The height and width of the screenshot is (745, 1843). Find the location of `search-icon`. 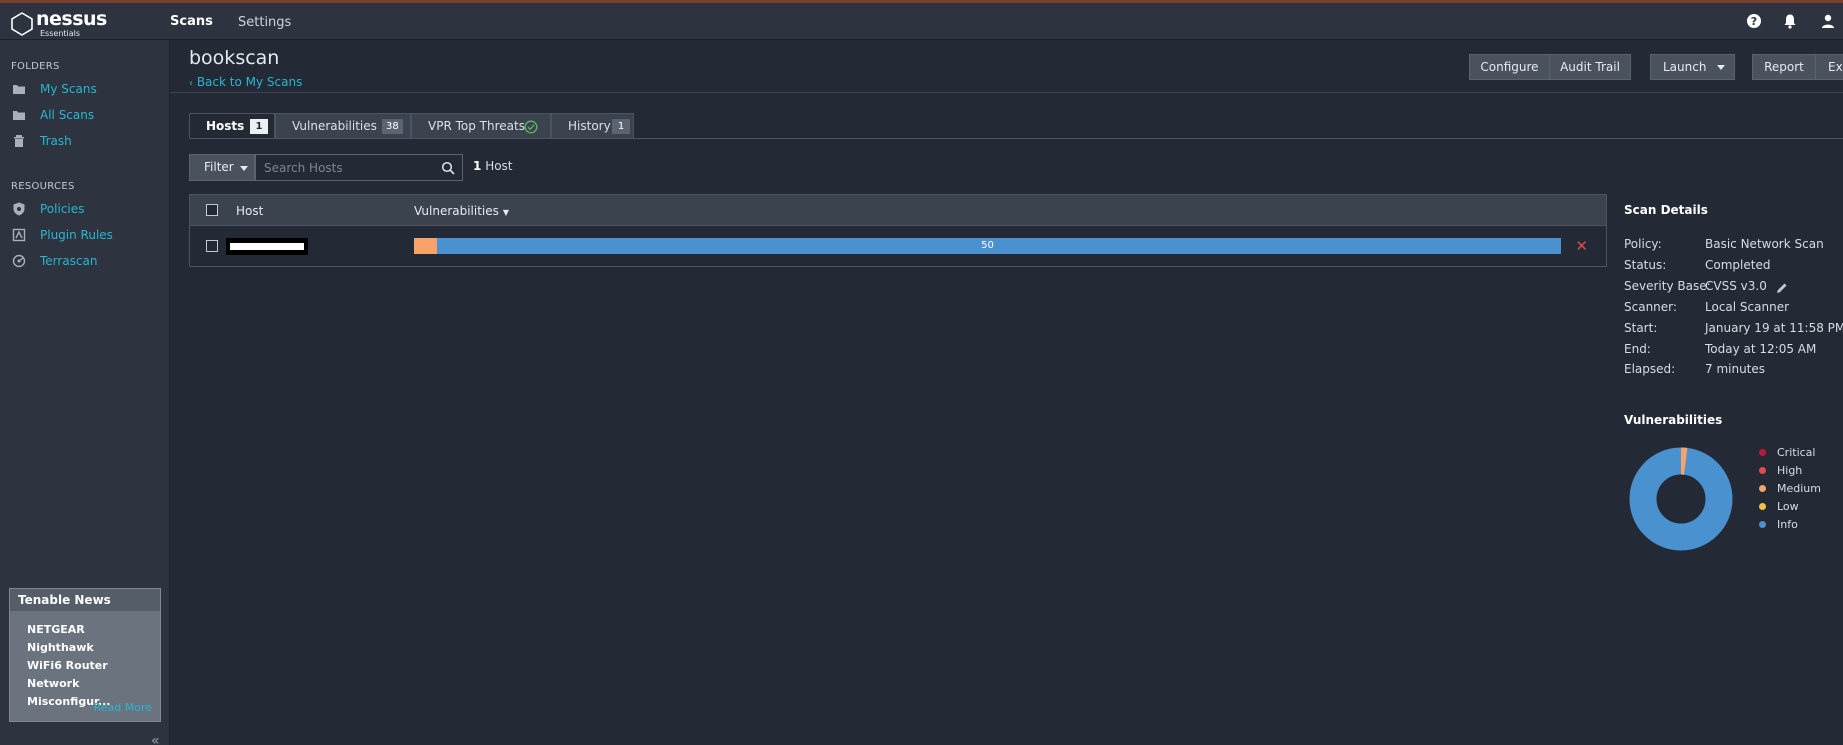

search-icon is located at coordinates (448, 168).